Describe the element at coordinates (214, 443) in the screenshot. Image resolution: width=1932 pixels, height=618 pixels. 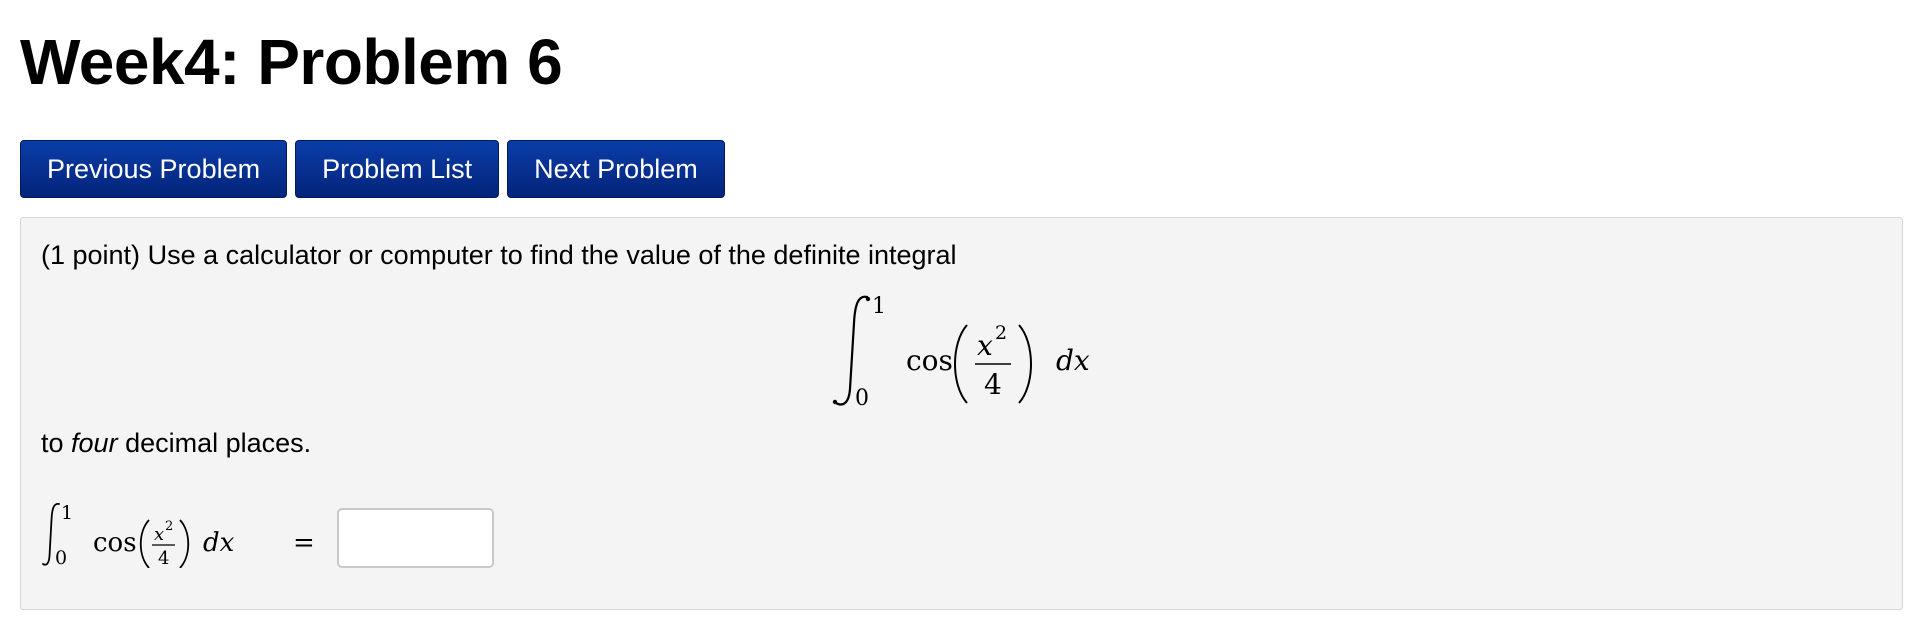
I see `instructions-suffix: decimal places.` at that location.